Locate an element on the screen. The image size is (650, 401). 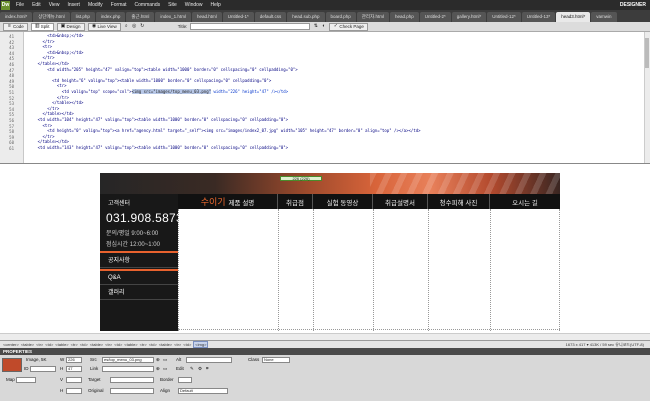
vspace-input is located at coordinates (74, 380).